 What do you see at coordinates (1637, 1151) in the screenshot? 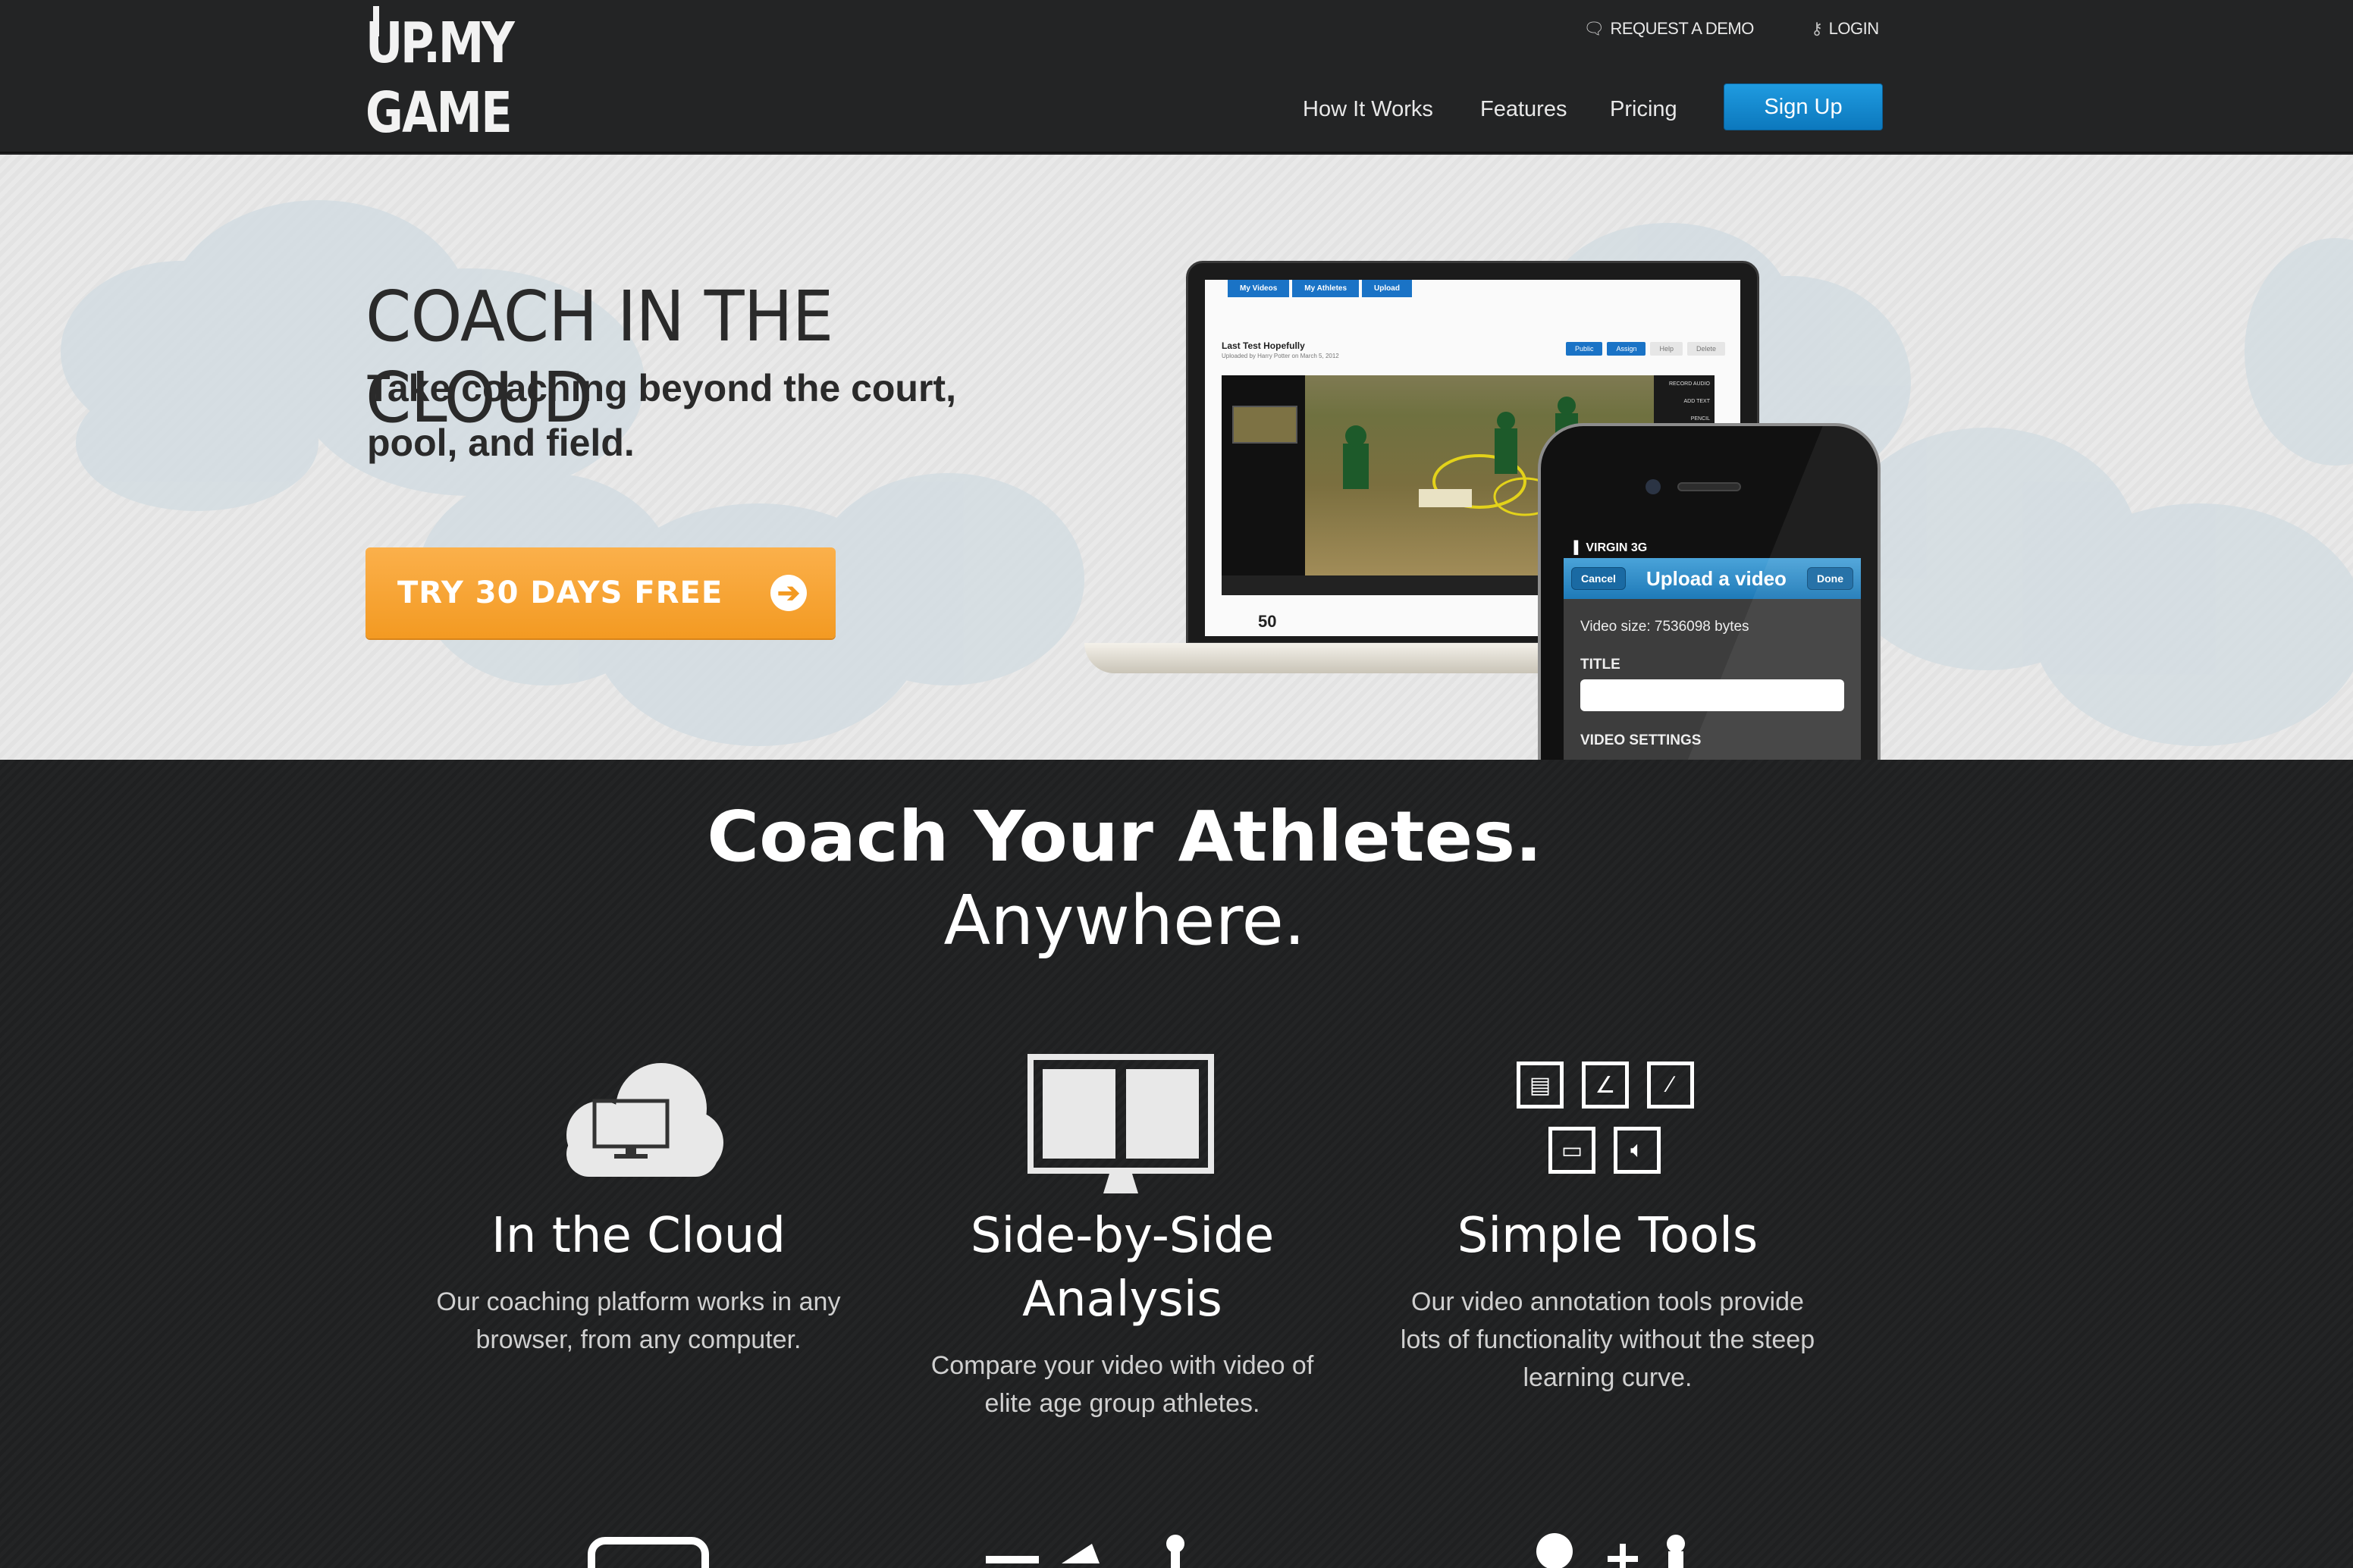
I see `audio-tool-icon: 🔈︎` at bounding box center [1637, 1151].